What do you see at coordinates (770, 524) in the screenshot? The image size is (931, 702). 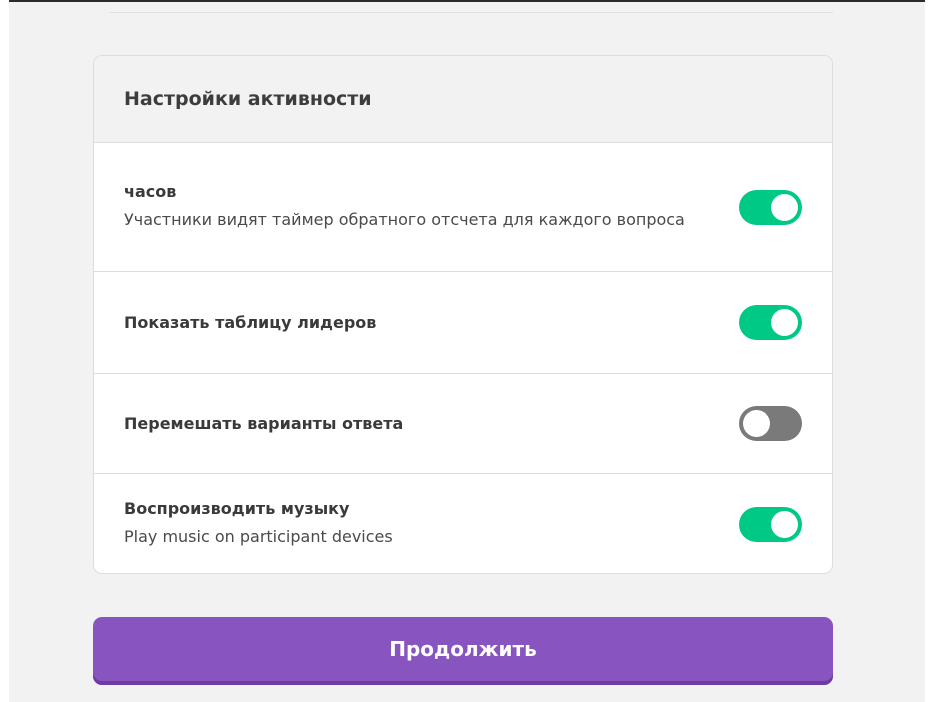 I see `music-toggle` at bounding box center [770, 524].